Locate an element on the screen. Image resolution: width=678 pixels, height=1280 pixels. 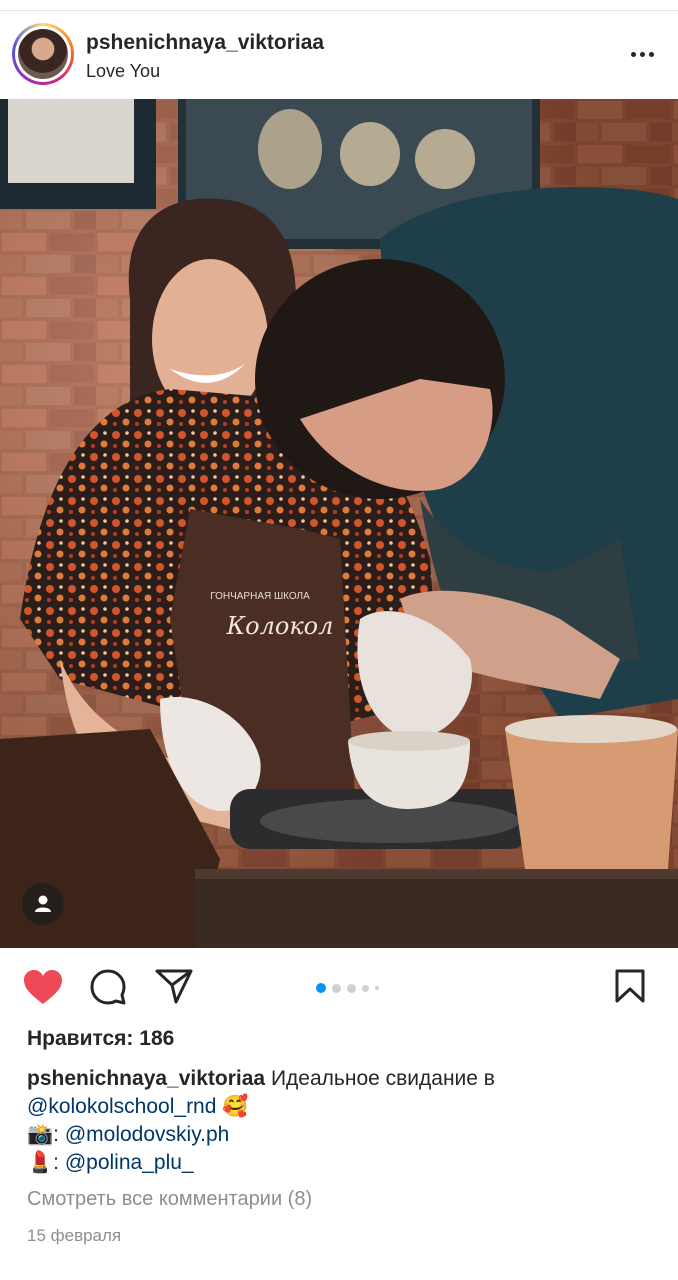
carousel-indicator is located at coordinates (347, 988).